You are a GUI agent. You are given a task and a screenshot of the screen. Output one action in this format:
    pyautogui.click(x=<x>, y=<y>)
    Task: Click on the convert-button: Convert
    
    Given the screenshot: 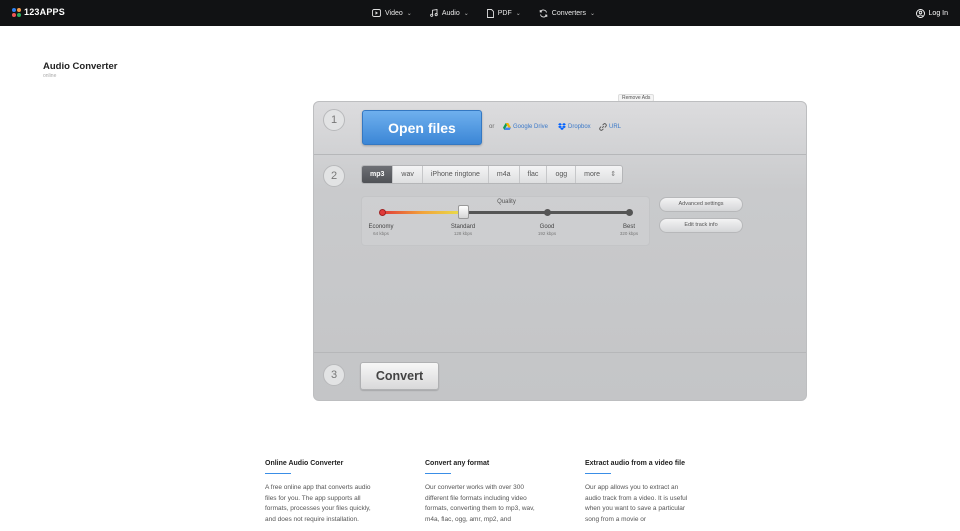 What is the action you would take?
    pyautogui.click(x=399, y=376)
    